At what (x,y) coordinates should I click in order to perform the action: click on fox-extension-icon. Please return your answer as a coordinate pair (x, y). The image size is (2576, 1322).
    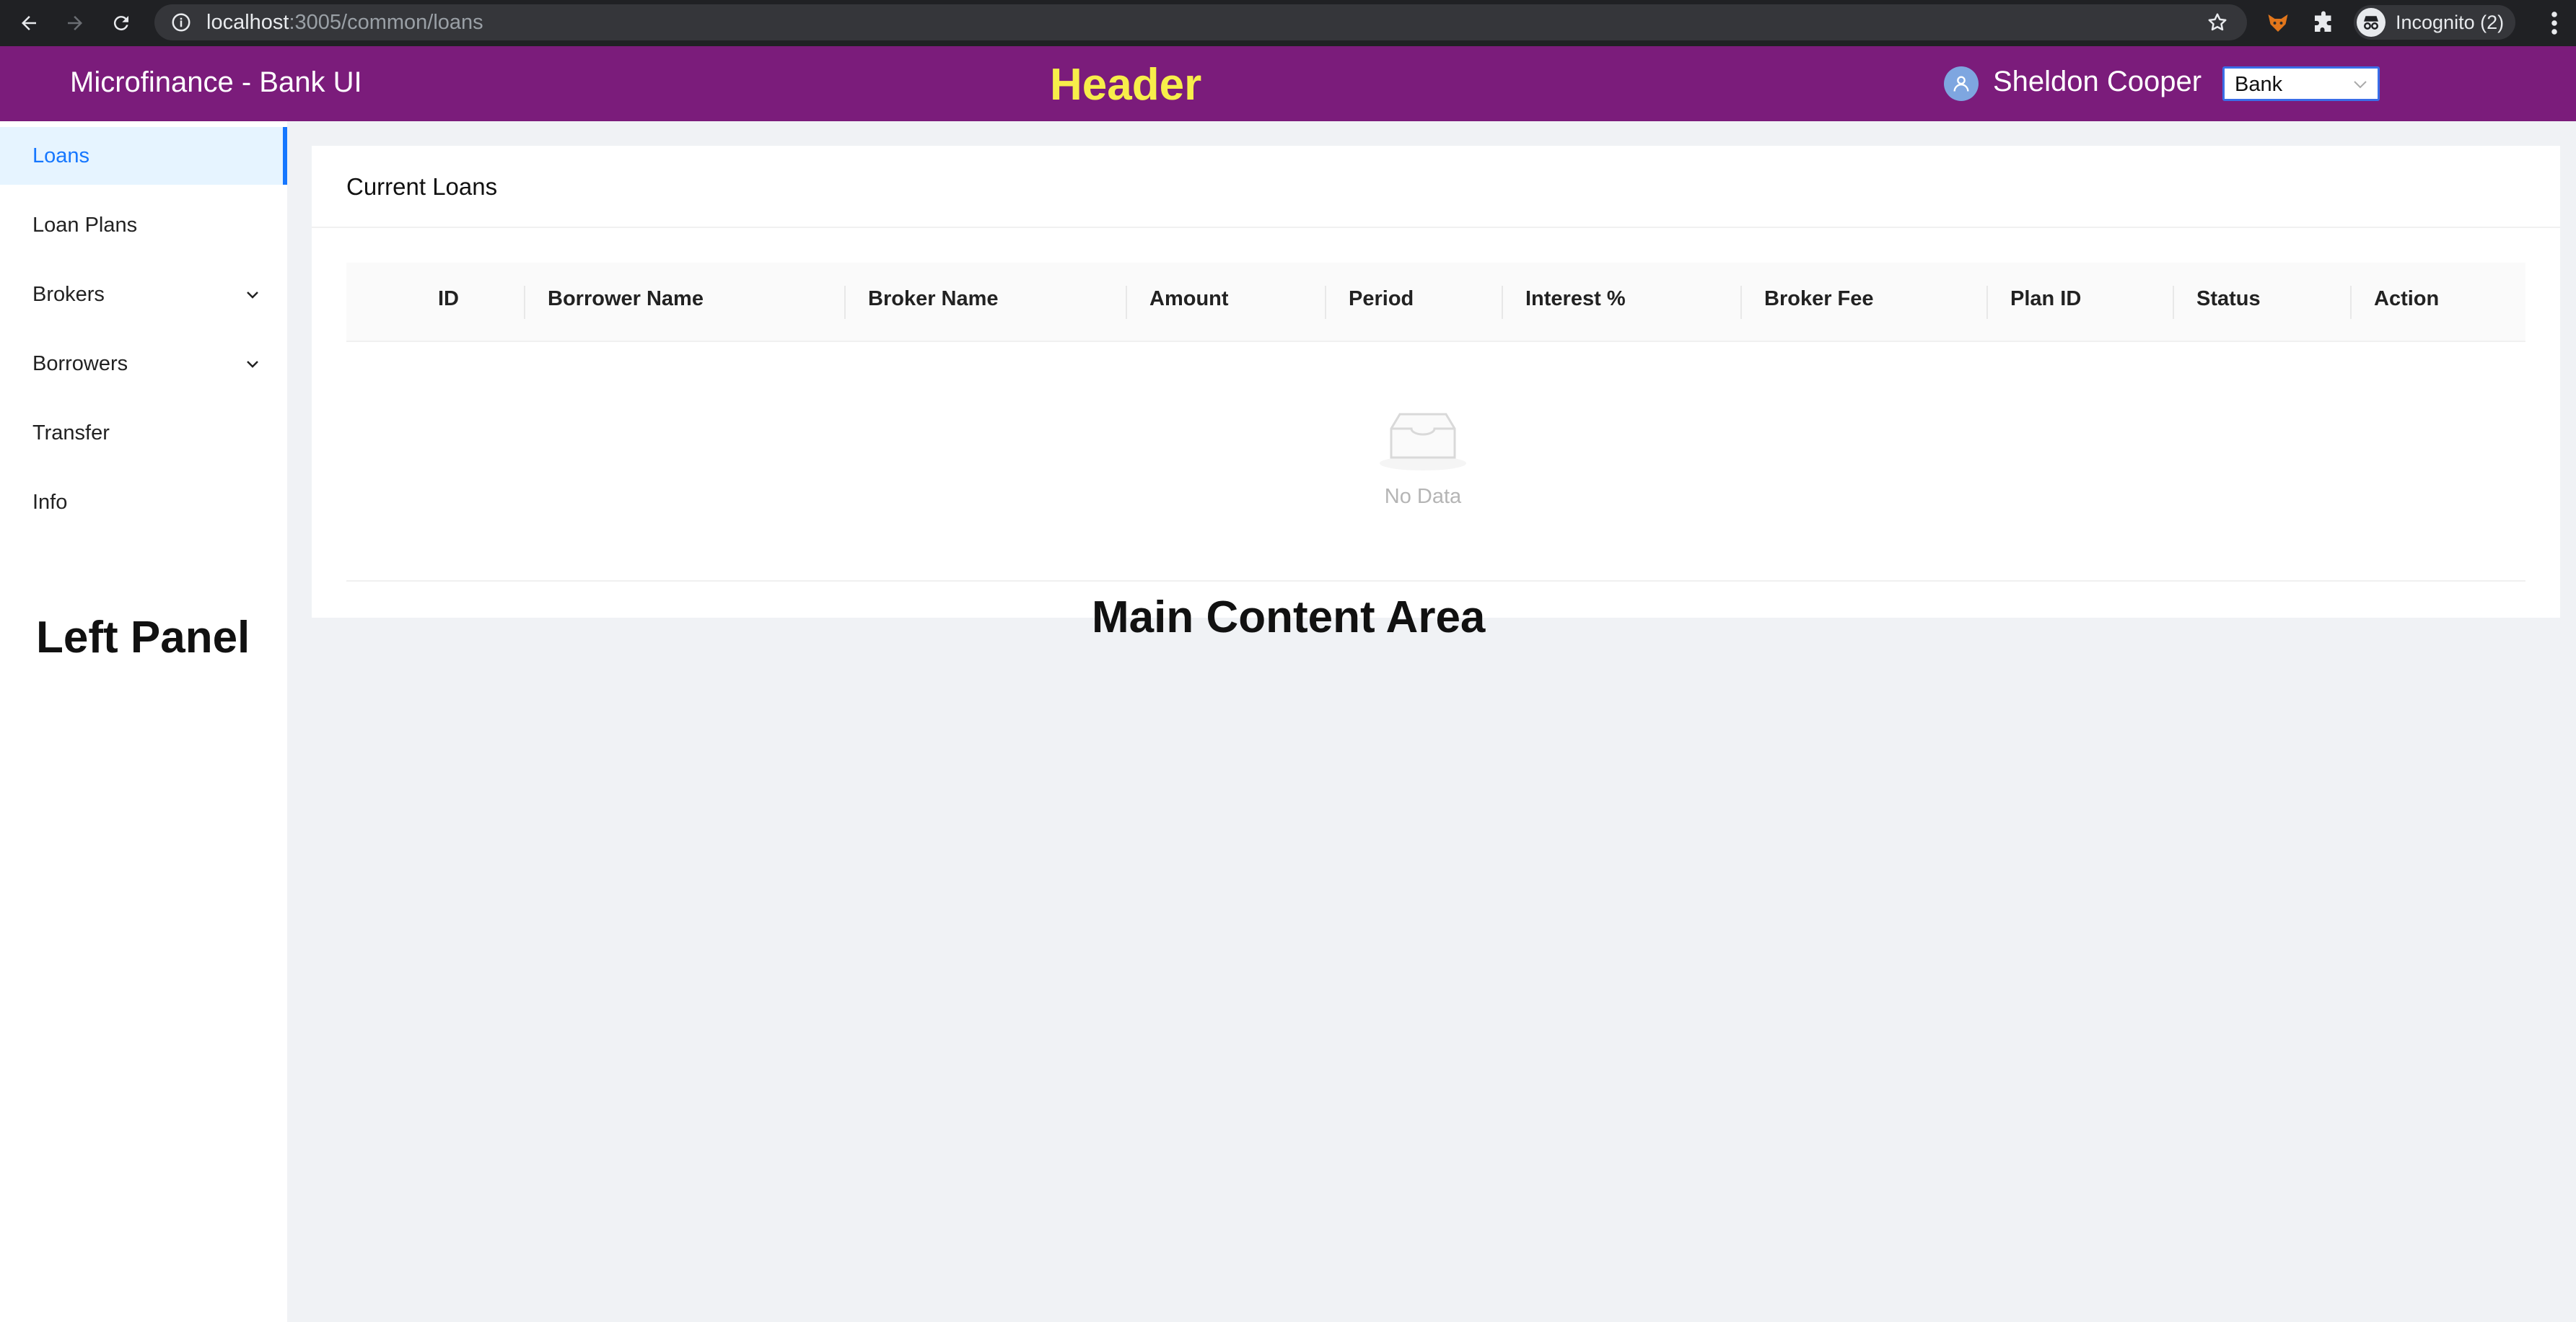
    Looking at the image, I should click on (2278, 23).